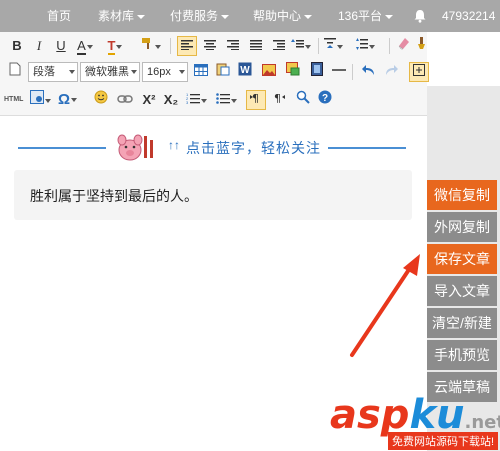 Image resolution: width=500 pixels, height=451 pixels. Describe the element at coordinates (443, 441) in the screenshot. I see `watermark-subtitle: 免费网站源码下载站!` at that location.